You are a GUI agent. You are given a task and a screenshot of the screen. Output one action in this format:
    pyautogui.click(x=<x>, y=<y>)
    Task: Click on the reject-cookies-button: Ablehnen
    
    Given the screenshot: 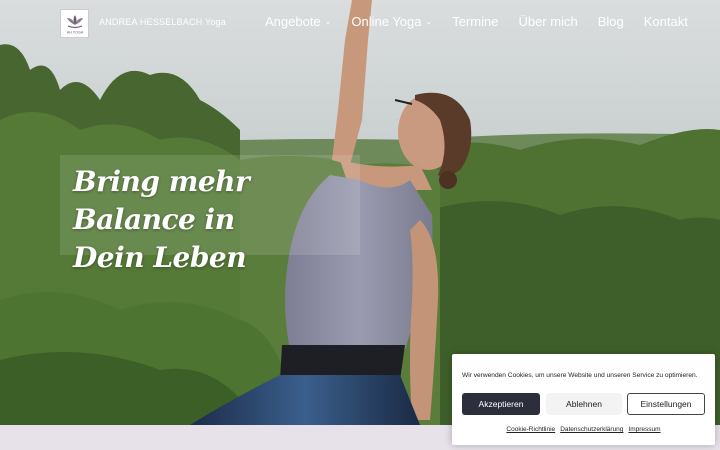 What is the action you would take?
    pyautogui.click(x=584, y=404)
    